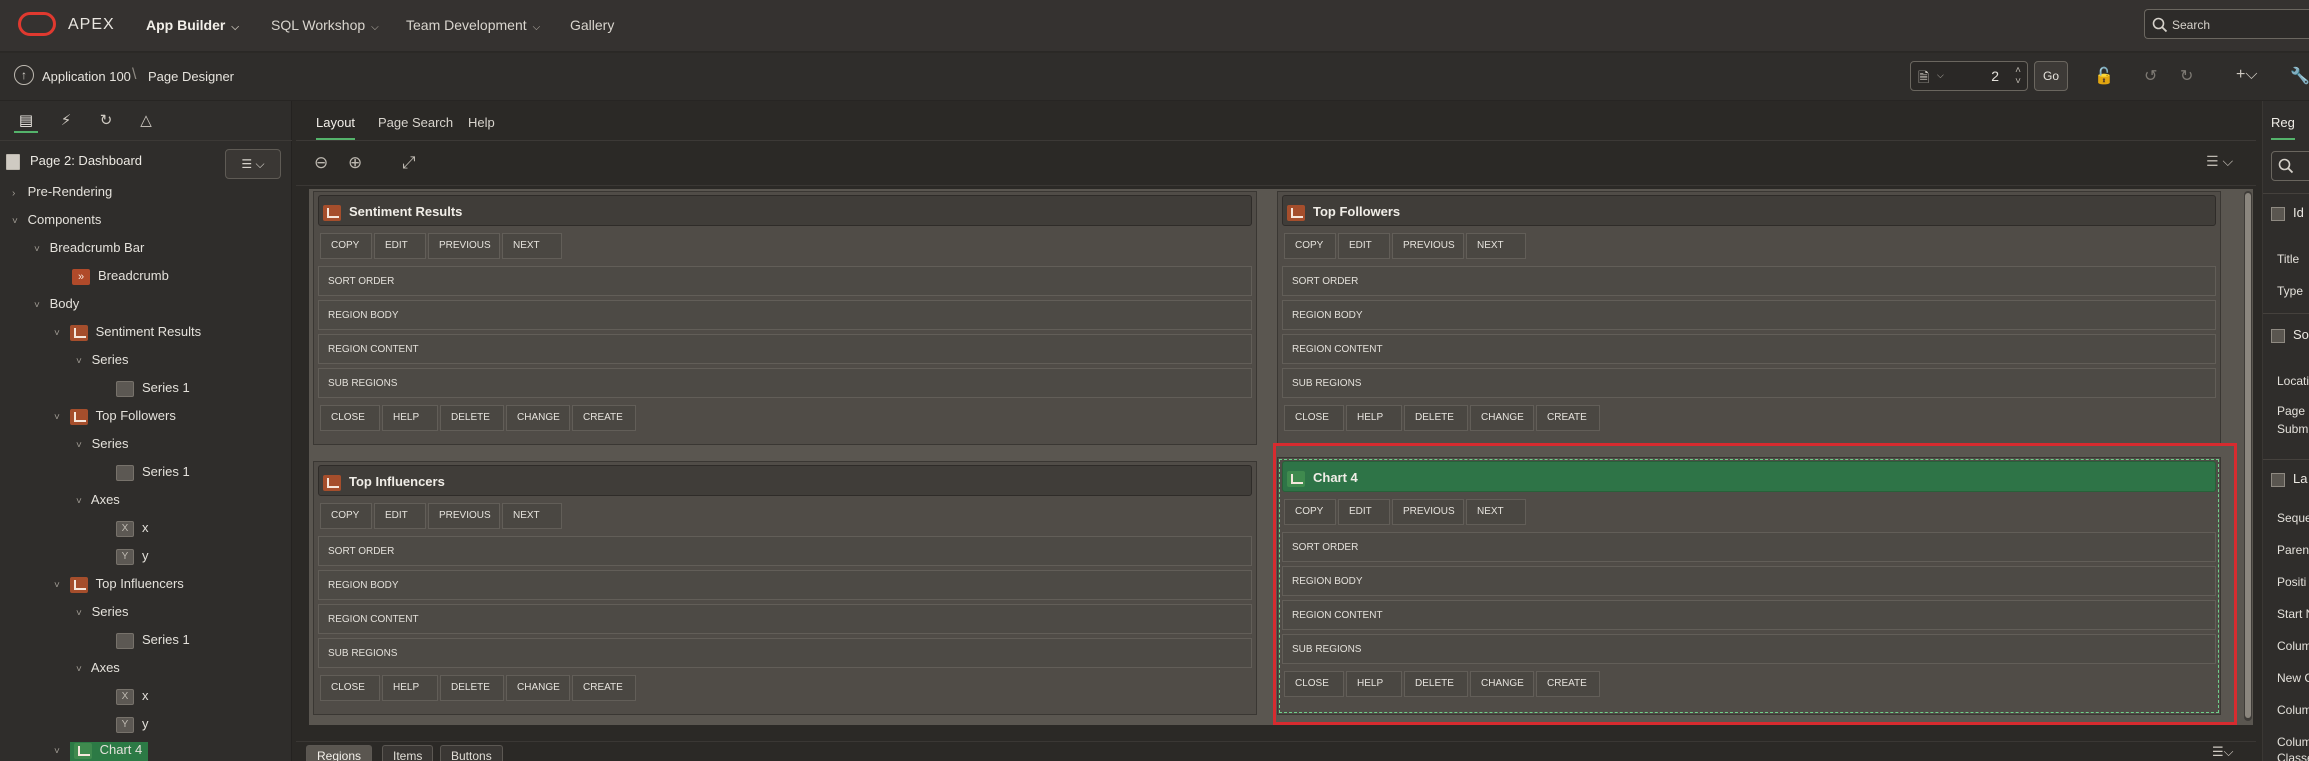  I want to click on tree-node-top-followers: ˅ Top Followers, so click(115, 418).